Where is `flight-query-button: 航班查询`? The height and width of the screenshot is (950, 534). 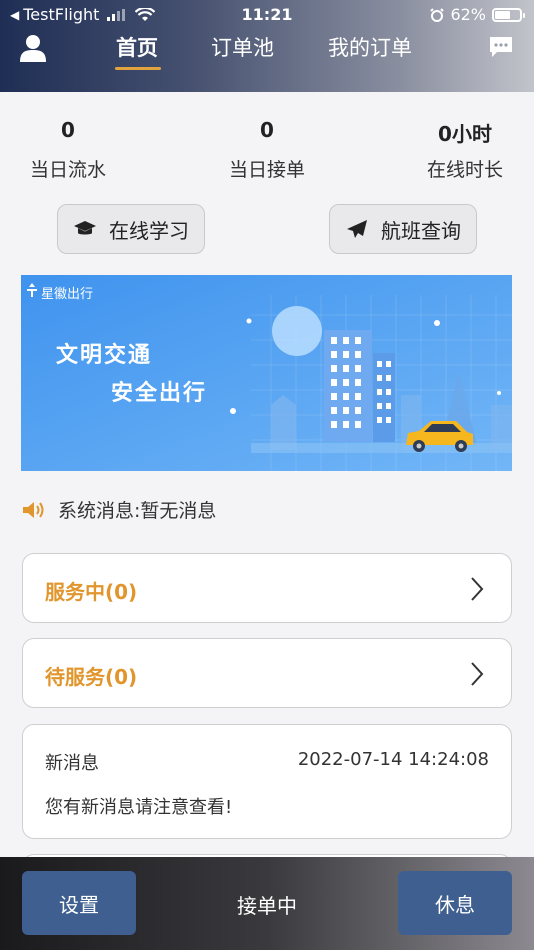 flight-query-button: 航班查询 is located at coordinates (403, 229).